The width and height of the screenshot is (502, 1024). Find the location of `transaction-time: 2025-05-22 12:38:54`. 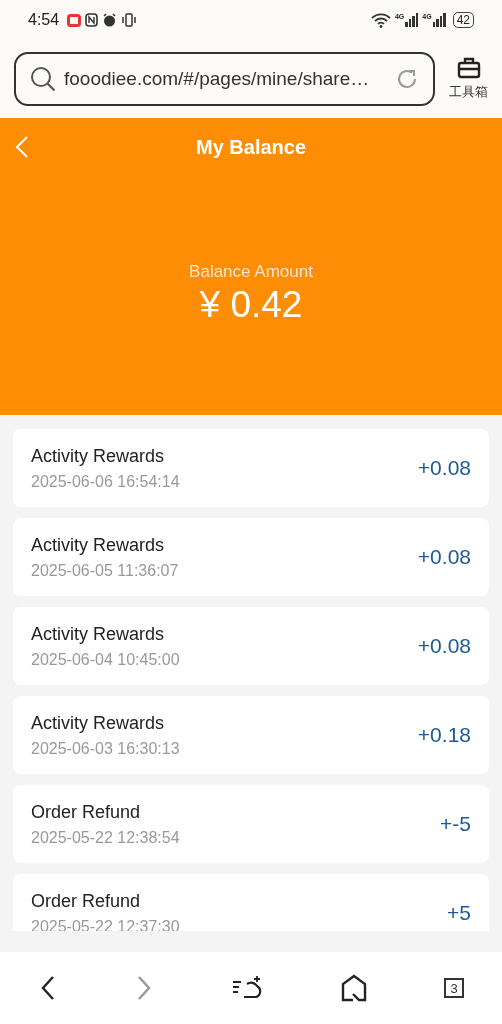

transaction-time: 2025-05-22 12:38:54 is located at coordinates (106, 837).